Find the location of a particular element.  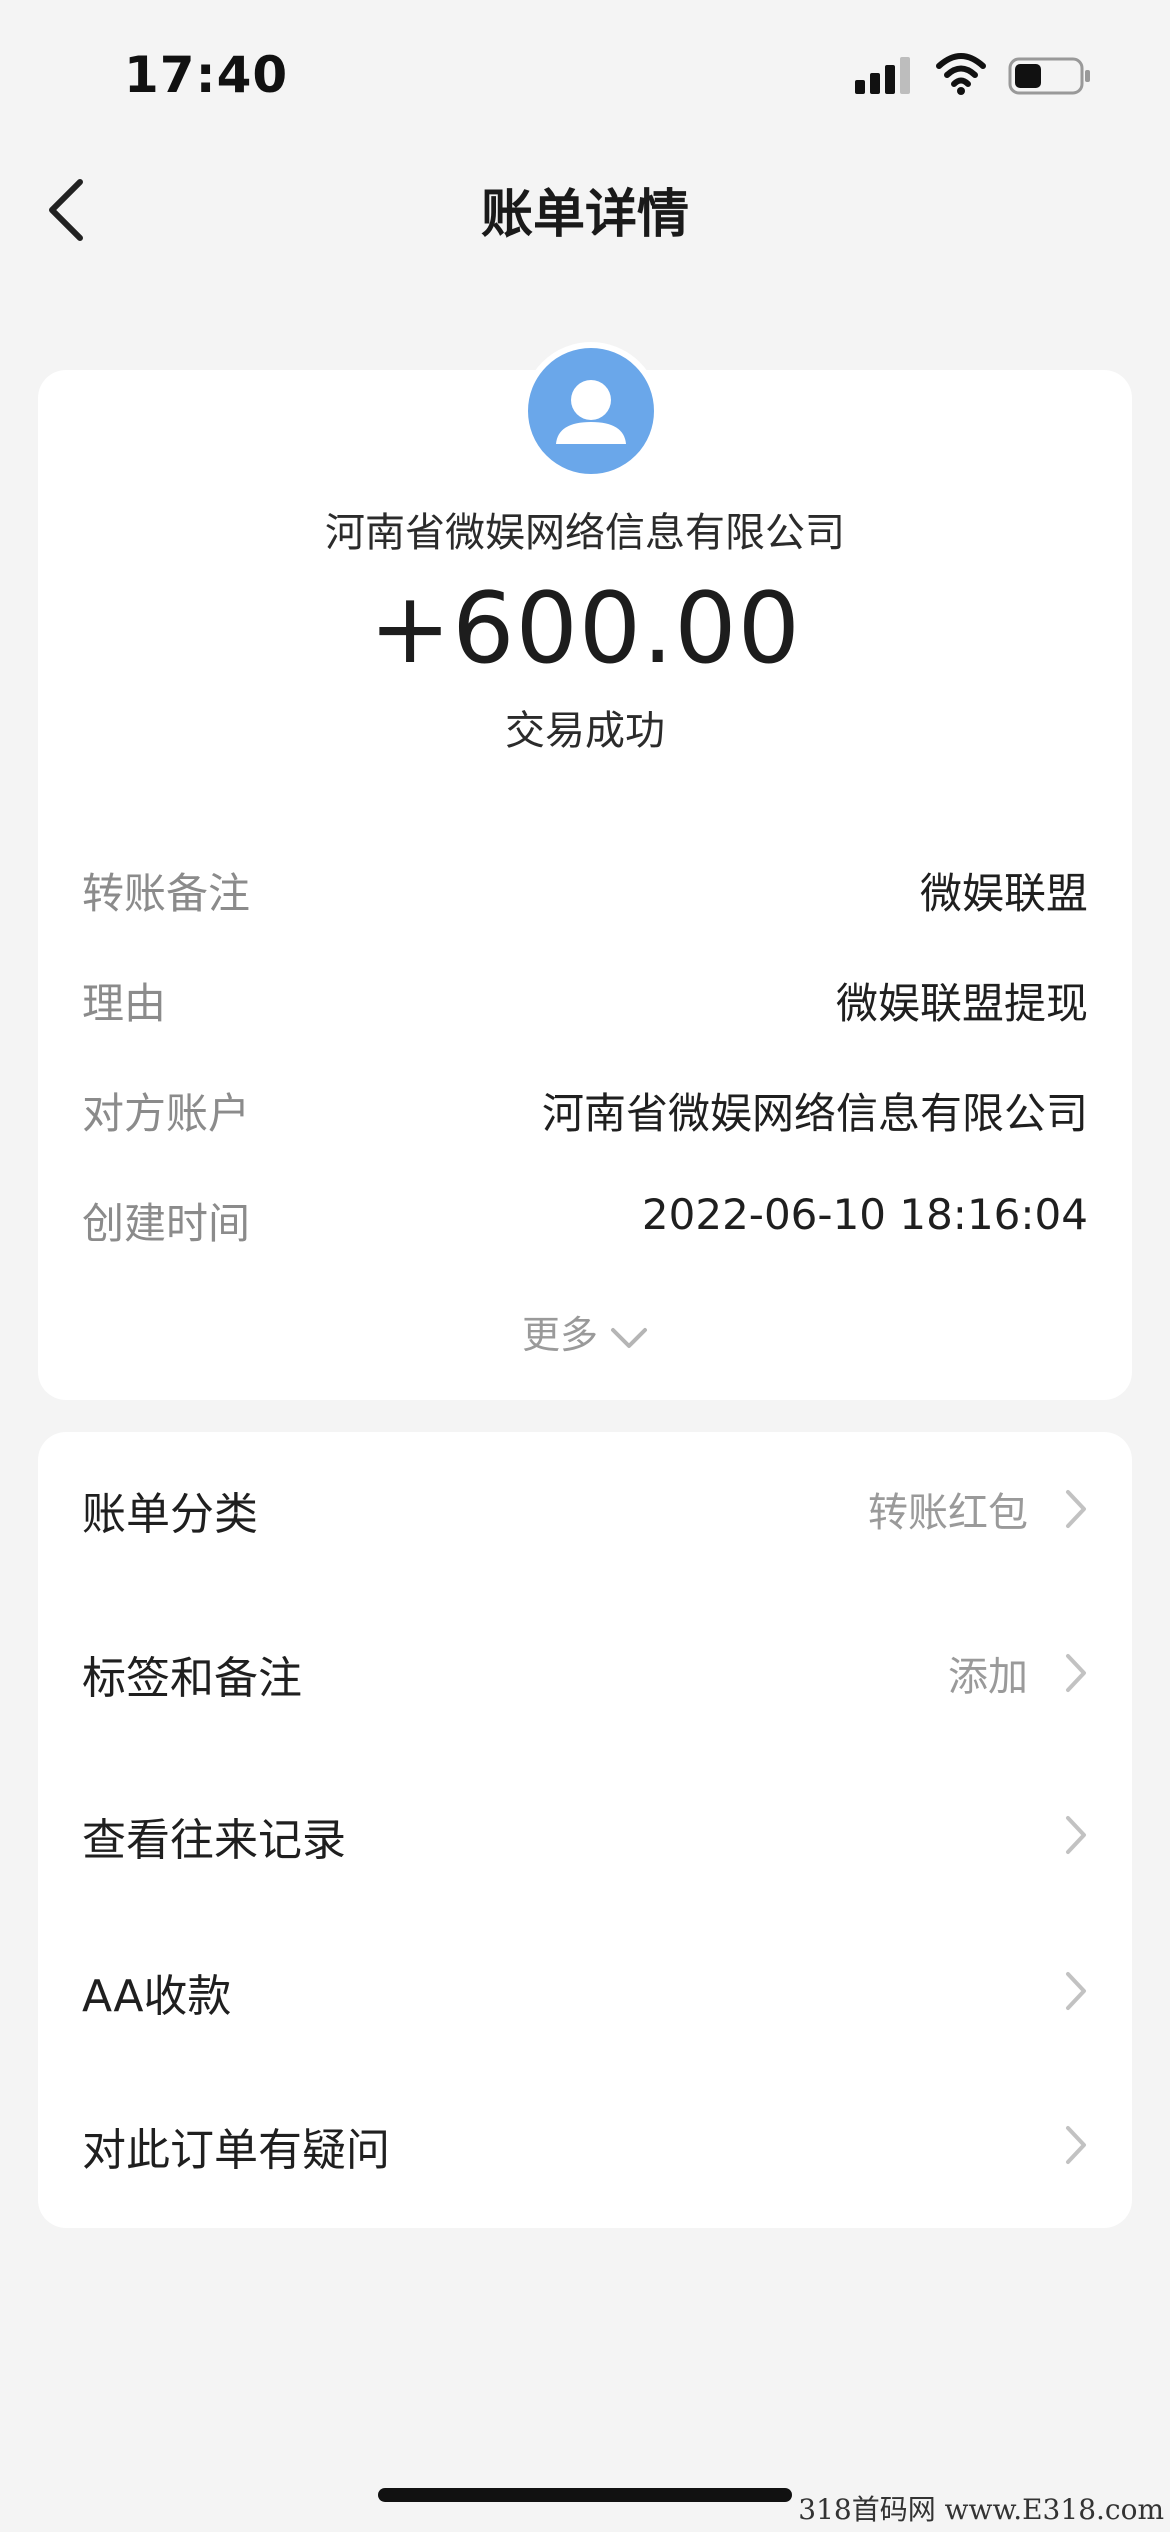

page-title: 账单详情 is located at coordinates (584, 215).